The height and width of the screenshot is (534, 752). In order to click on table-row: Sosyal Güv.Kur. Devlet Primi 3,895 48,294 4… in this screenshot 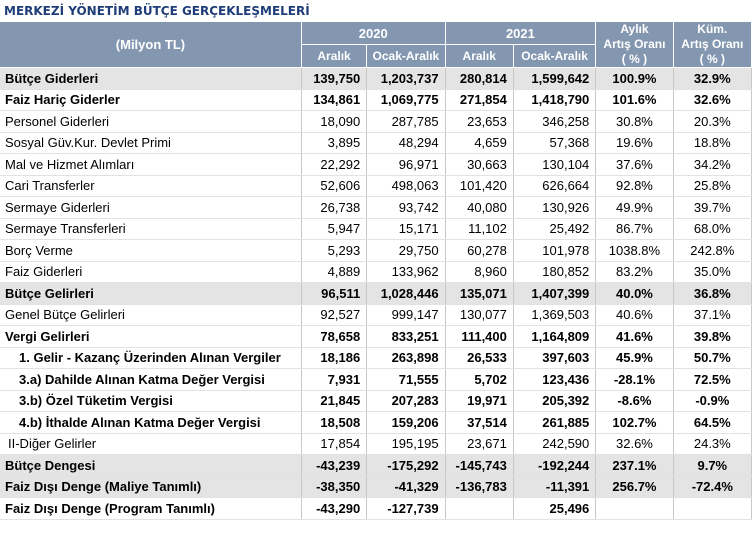, I will do `click(376, 143)`.